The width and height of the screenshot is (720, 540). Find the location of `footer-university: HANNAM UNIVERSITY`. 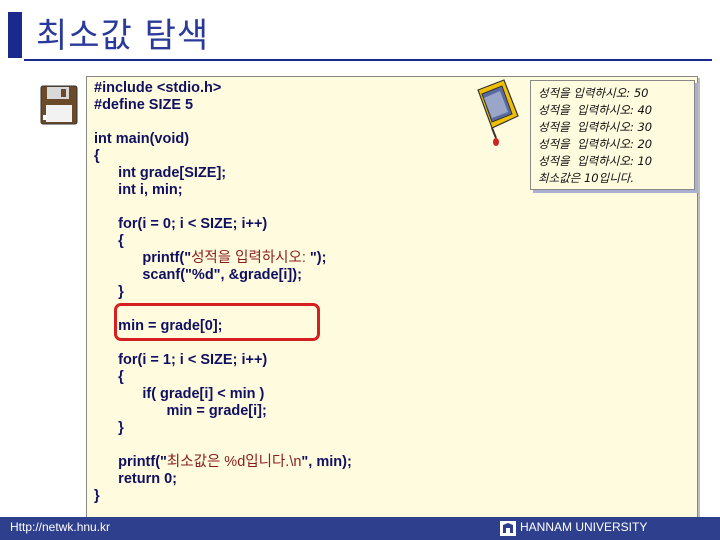

footer-university: HANNAM UNIVERSITY is located at coordinates (584, 527).